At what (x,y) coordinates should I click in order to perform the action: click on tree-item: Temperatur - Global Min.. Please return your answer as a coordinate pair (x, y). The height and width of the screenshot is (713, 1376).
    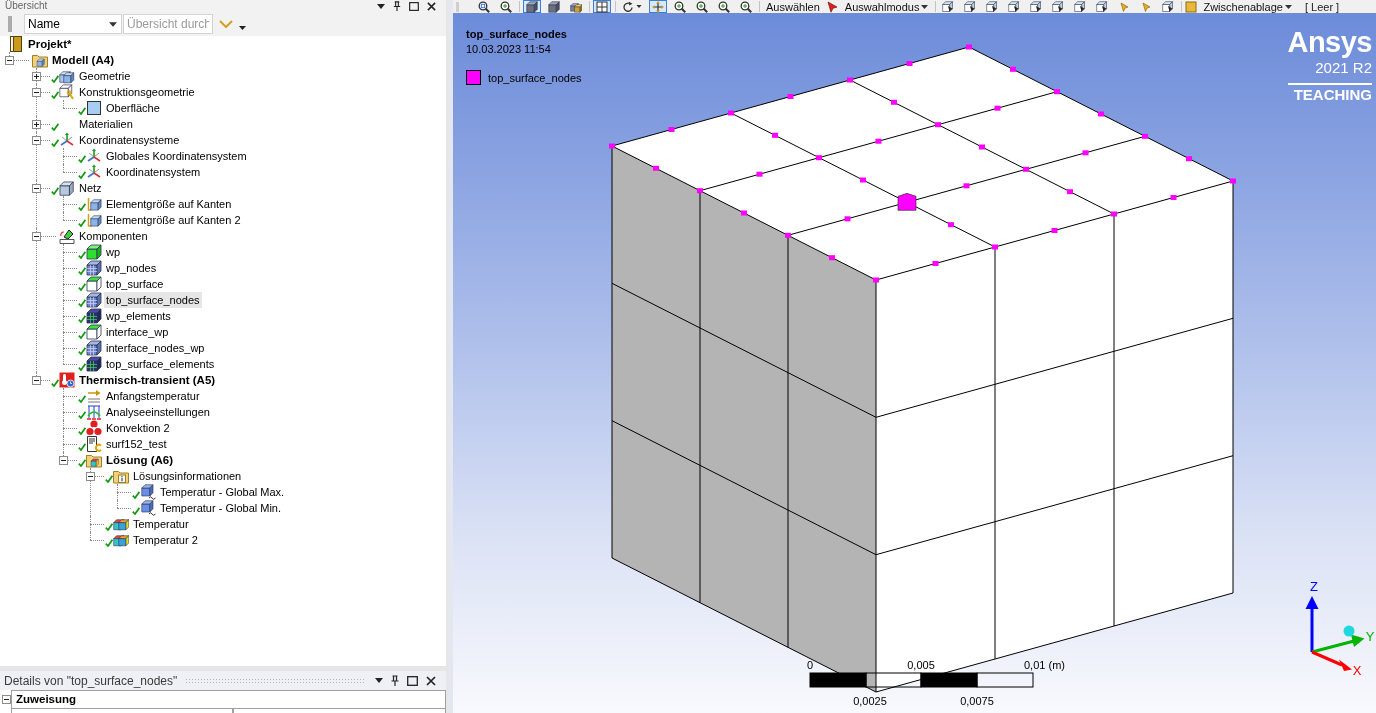
    Looking at the image, I should click on (221, 508).